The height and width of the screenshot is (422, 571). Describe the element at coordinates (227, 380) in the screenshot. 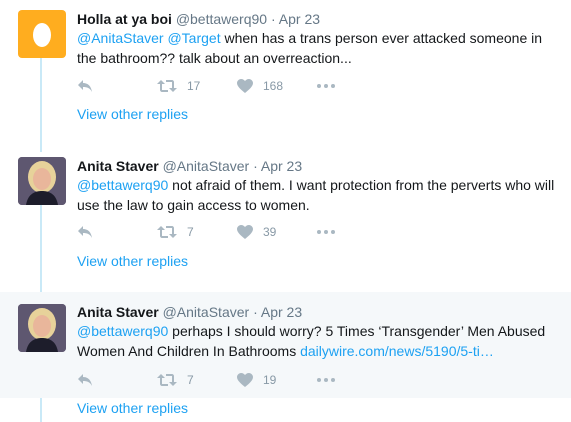

I see `tweet-actions: 7 19` at that location.